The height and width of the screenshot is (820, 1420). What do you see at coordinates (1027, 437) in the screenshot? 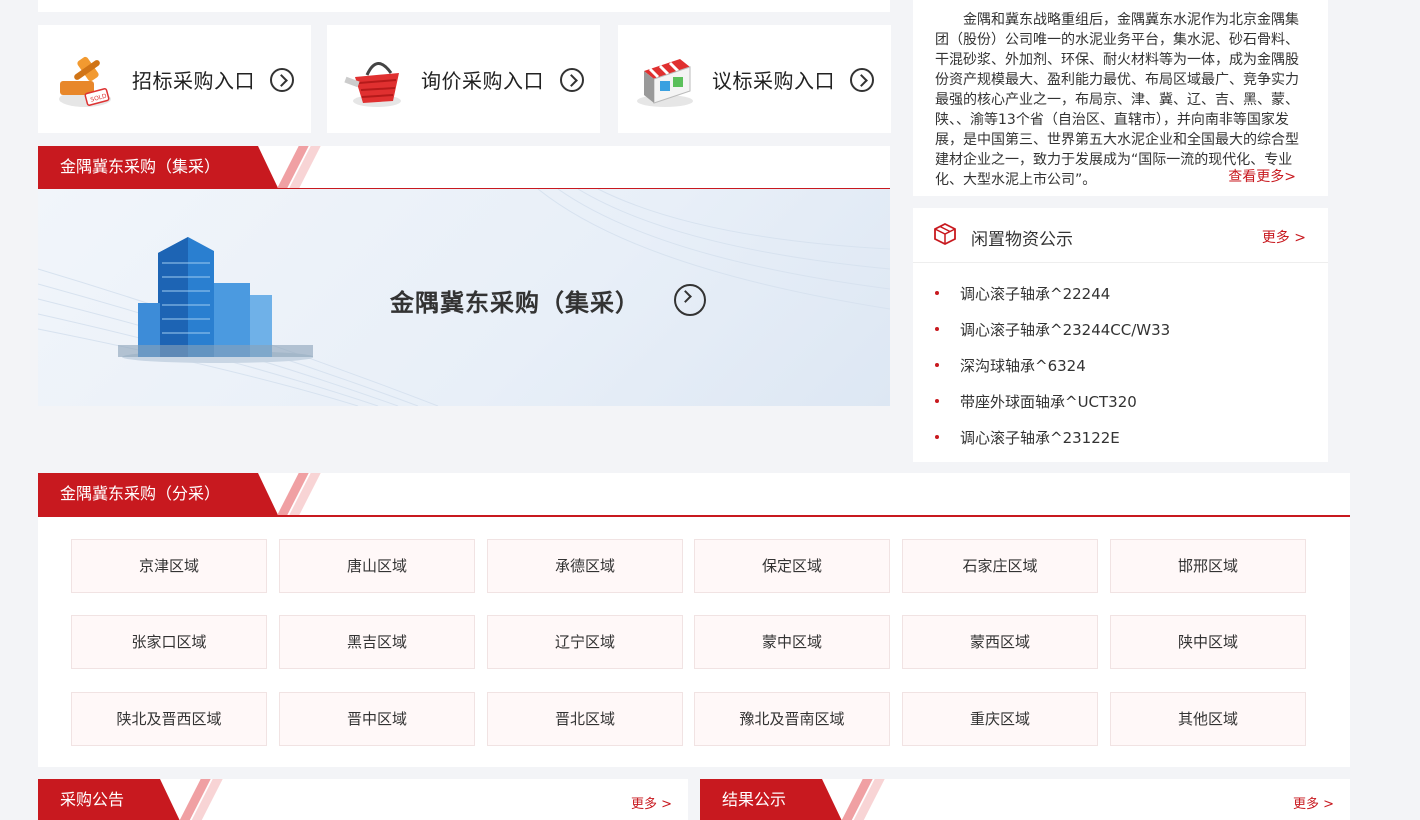
I see `list-item: 调心滚子轴承^23122E` at bounding box center [1027, 437].